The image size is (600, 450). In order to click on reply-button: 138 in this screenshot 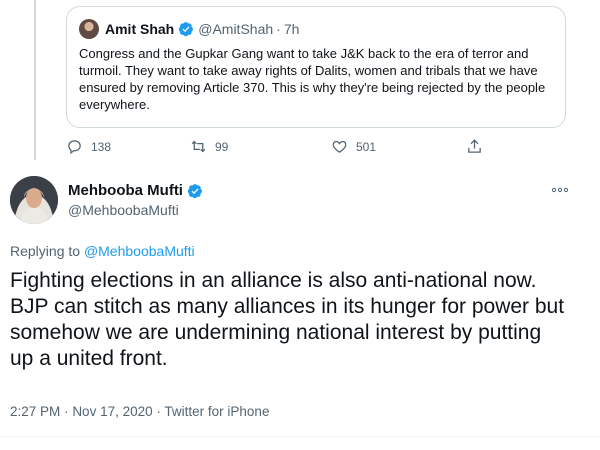, I will do `click(88, 146)`.